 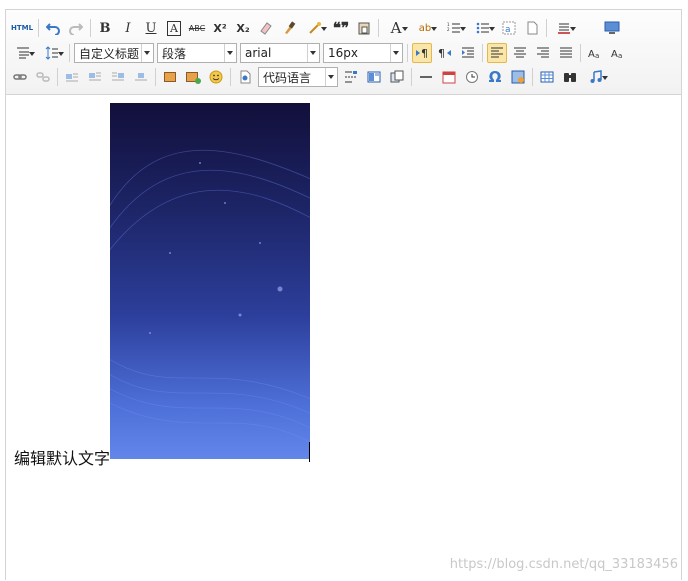 What do you see at coordinates (341, 28) in the screenshot?
I see `blockquote-button: ❝❞` at bounding box center [341, 28].